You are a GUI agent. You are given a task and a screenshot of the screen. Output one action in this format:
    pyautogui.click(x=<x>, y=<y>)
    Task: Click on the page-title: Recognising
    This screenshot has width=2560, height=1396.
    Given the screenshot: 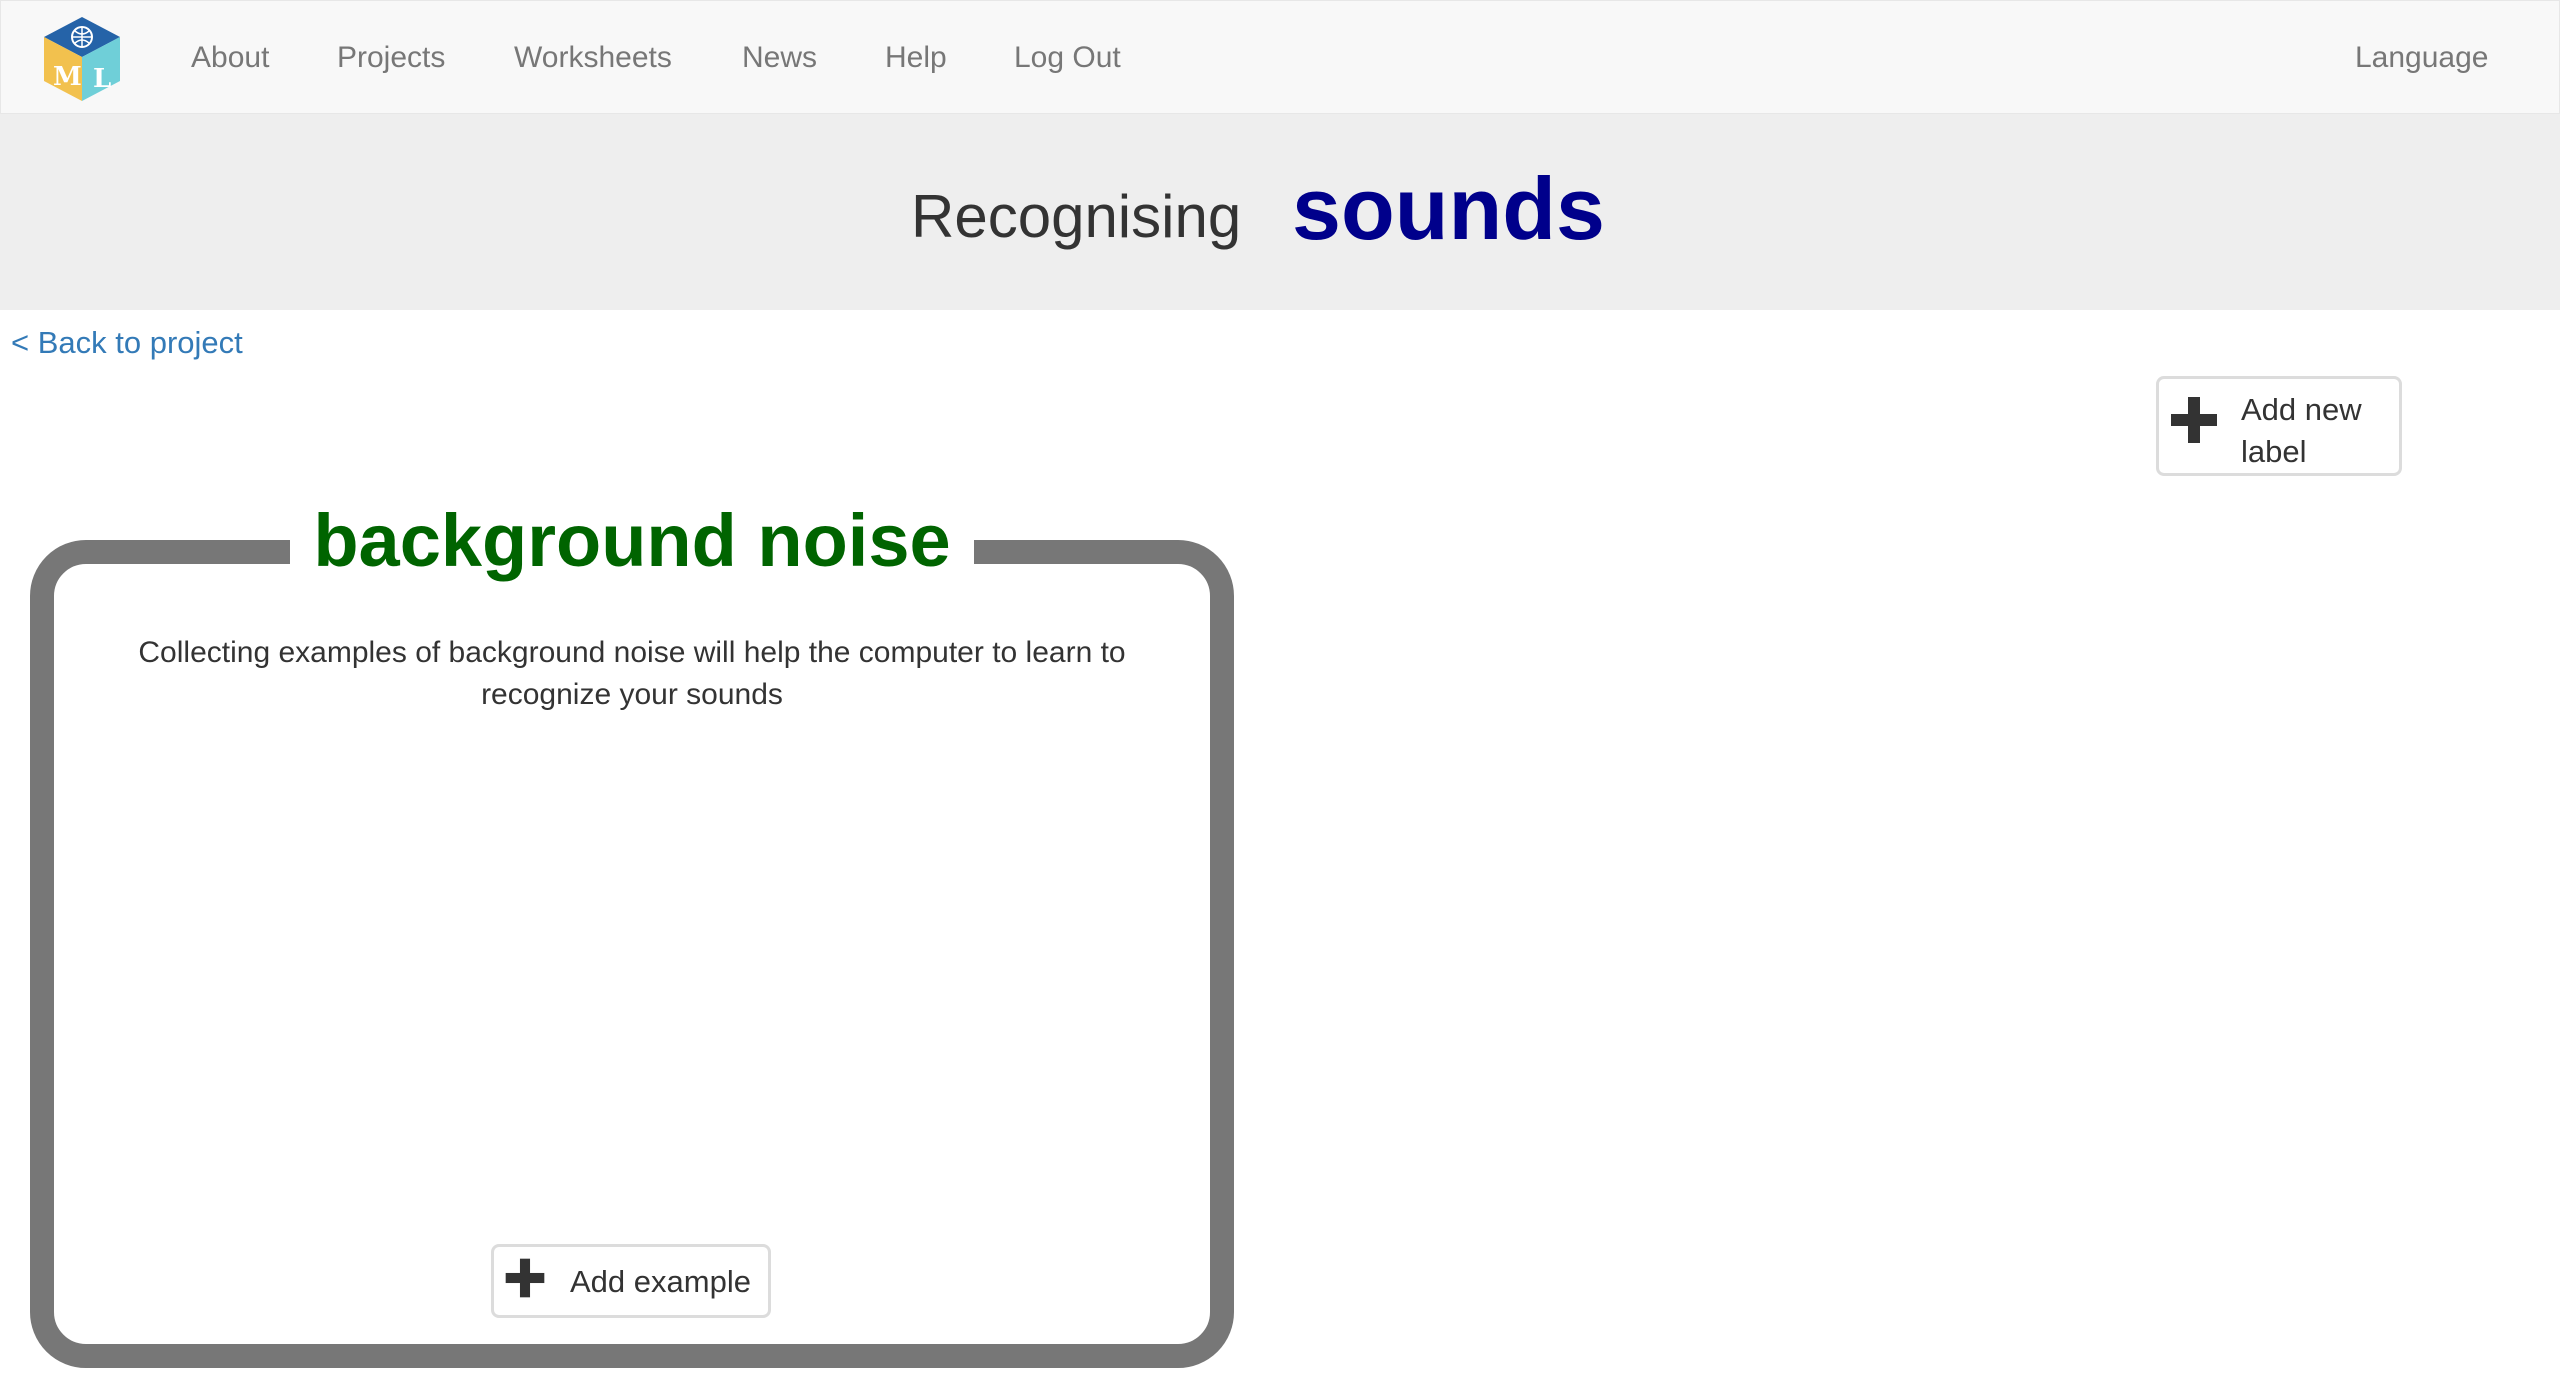 What is the action you would take?
    pyautogui.click(x=1076, y=216)
    